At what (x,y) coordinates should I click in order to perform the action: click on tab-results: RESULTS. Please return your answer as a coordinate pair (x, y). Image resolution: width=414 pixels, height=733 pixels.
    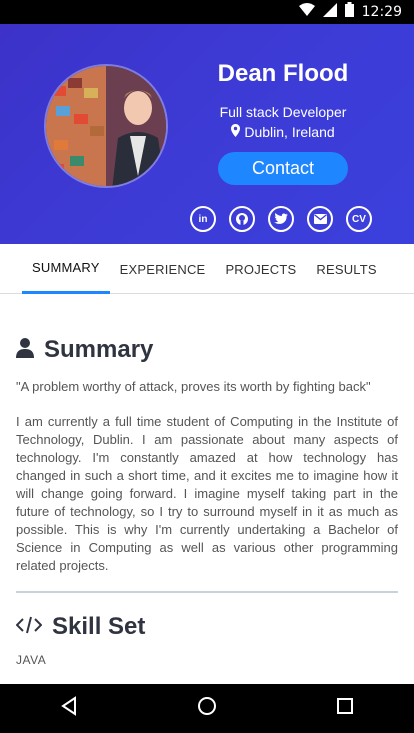
    Looking at the image, I should click on (346, 269).